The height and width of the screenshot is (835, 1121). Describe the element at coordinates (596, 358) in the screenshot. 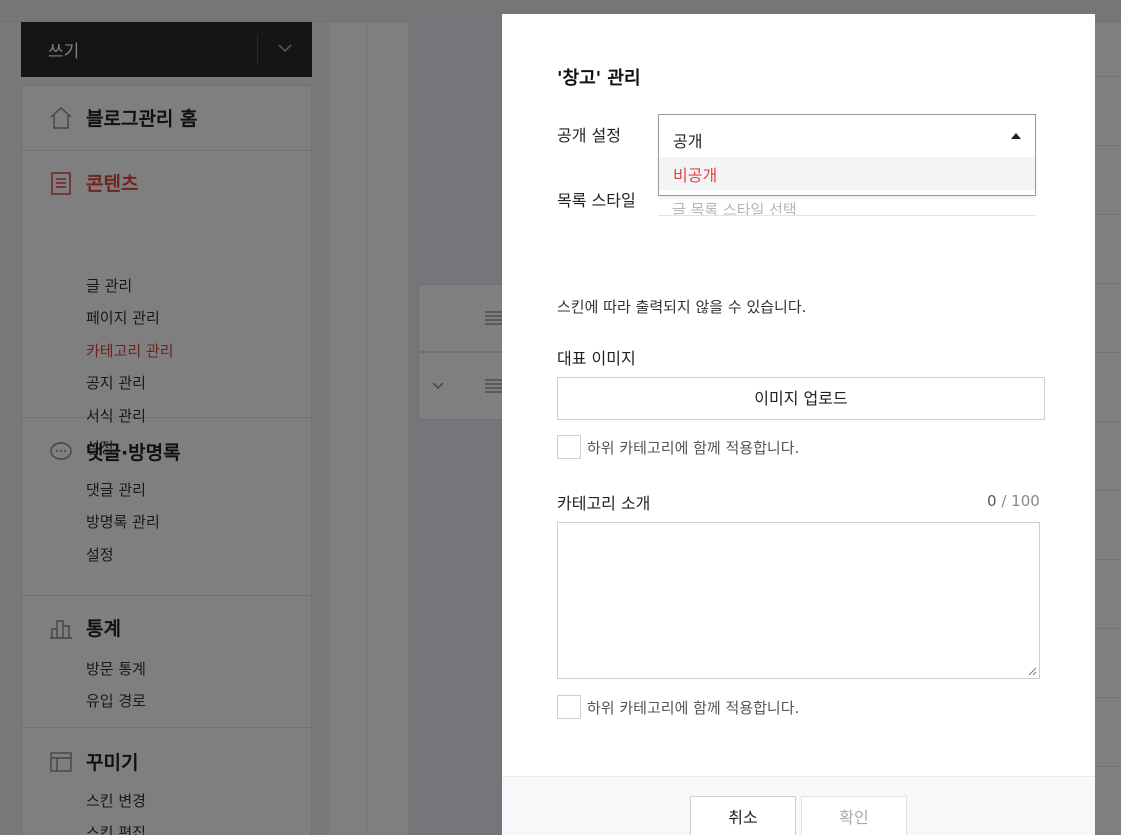

I see `image-label: 대표 이미지` at that location.